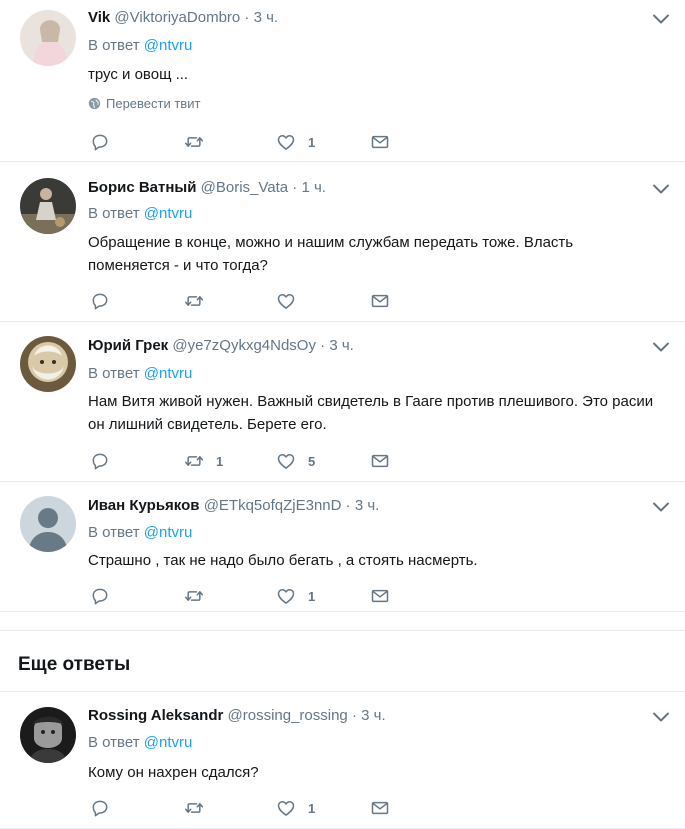  Describe the element at coordinates (245, 187) in the screenshot. I see `author-username: @Boris_Vata` at that location.